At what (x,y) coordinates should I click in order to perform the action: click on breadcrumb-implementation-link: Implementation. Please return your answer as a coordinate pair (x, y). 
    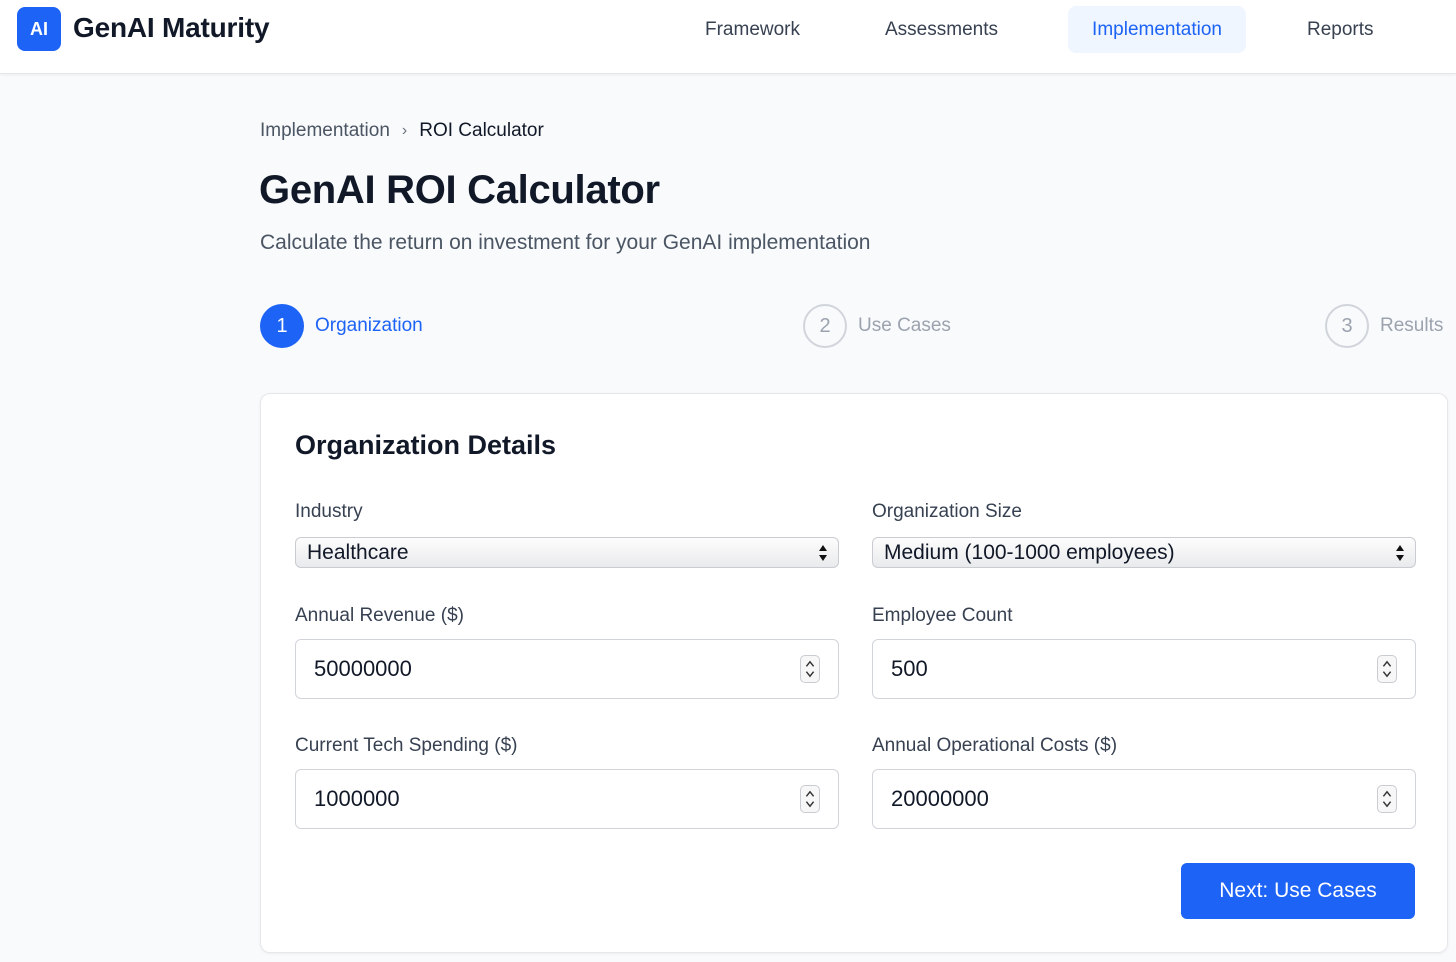
    Looking at the image, I should click on (325, 131).